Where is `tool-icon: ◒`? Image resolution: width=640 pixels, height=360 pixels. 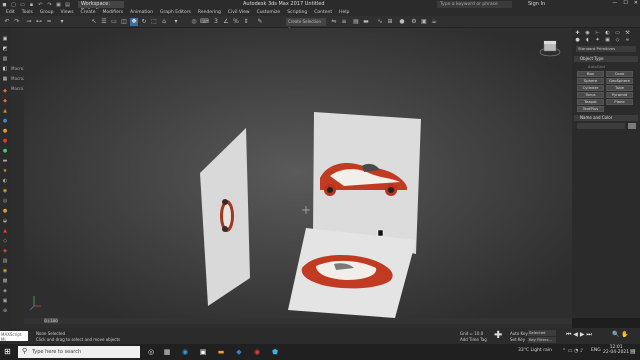
tool-icon: ◒ is located at coordinates (5, 221).